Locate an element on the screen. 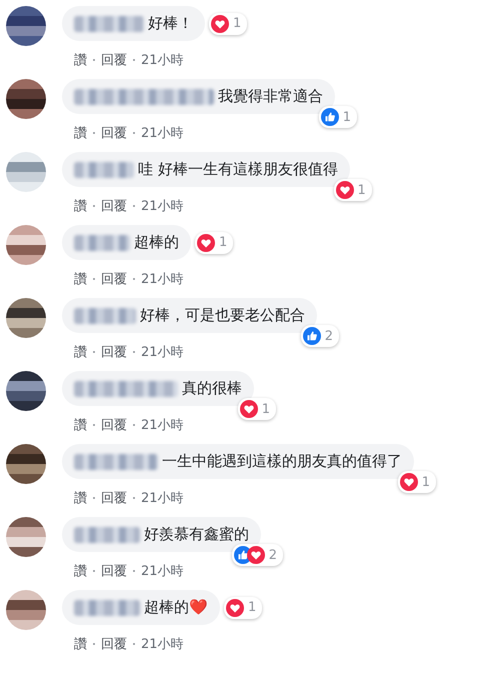 Image resolution: width=484 pixels, height=683 pixels. comment-text: 哇 好棒一生有這樣朋友很值得 is located at coordinates (238, 169).